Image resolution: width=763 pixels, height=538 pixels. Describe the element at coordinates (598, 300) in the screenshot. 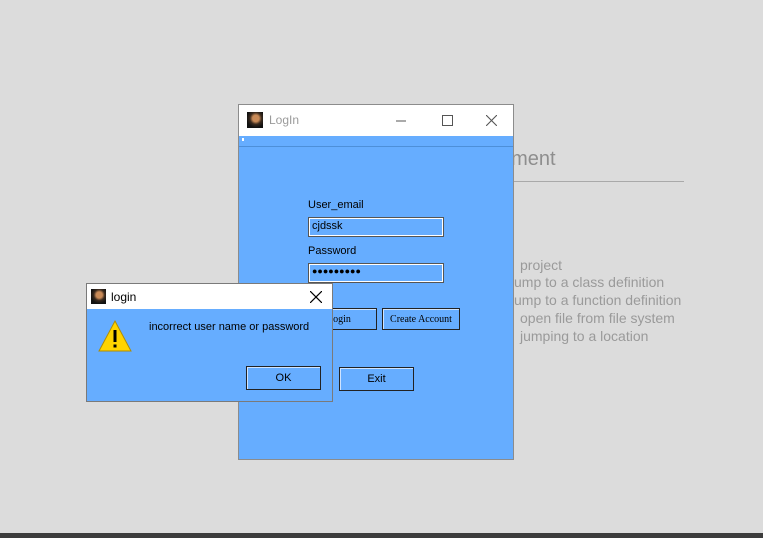

I see `background-line: ump to a function definition` at that location.